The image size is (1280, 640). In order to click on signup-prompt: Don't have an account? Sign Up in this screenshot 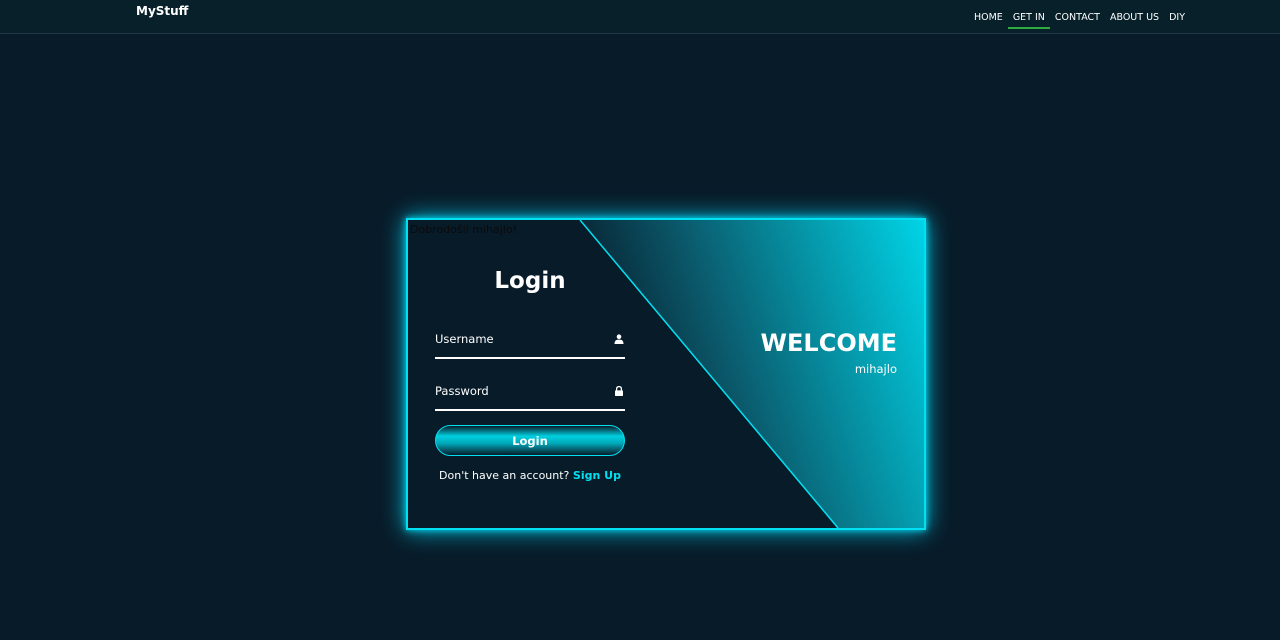, I will do `click(530, 475)`.